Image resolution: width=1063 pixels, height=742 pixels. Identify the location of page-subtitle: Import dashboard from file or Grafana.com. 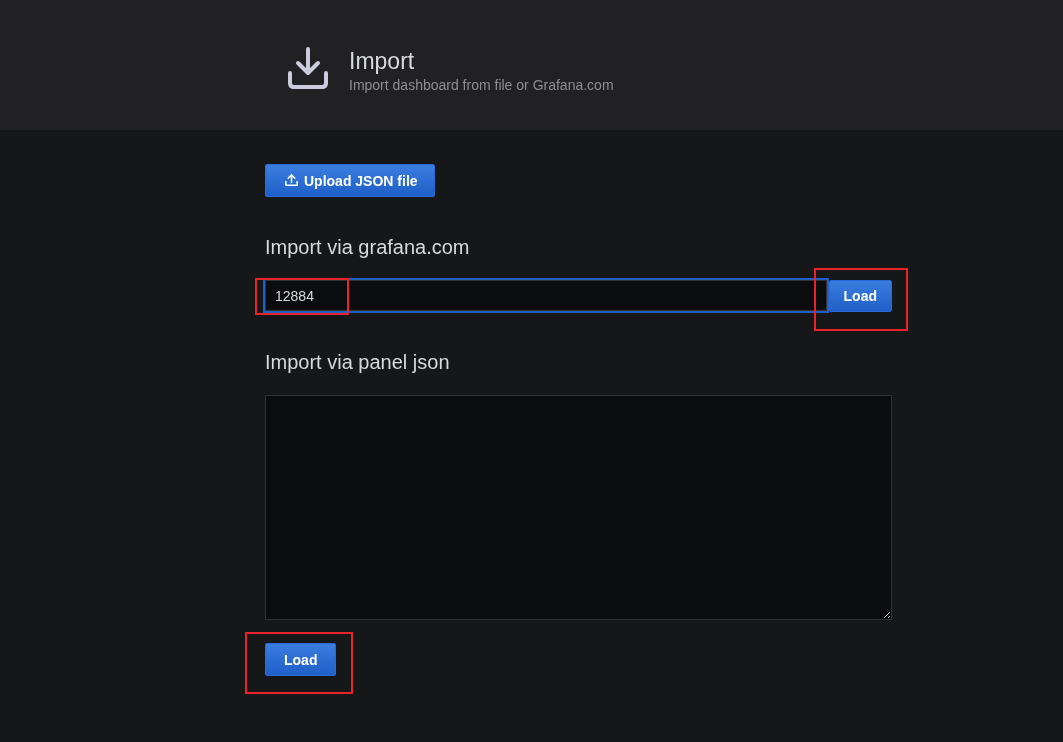
(481, 85).